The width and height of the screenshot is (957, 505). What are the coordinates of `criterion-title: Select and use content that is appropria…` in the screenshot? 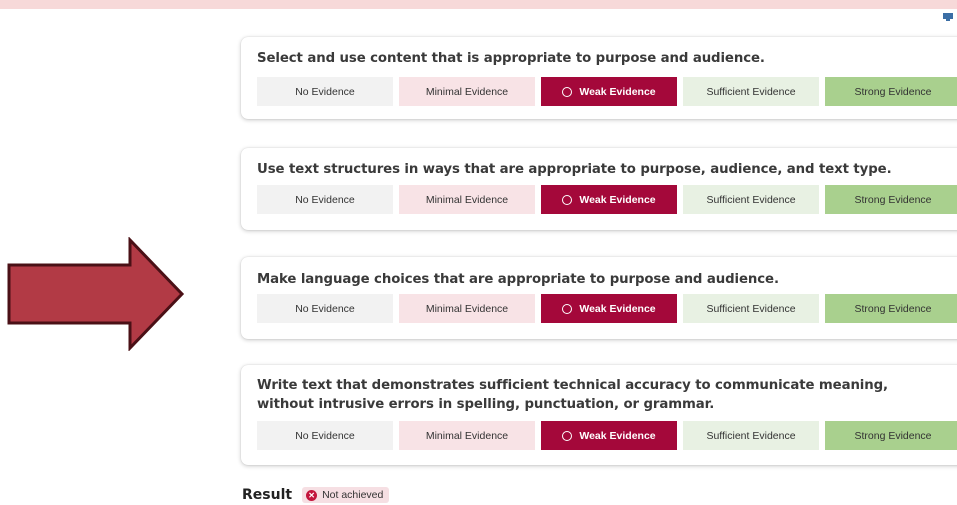 It's located at (511, 58).